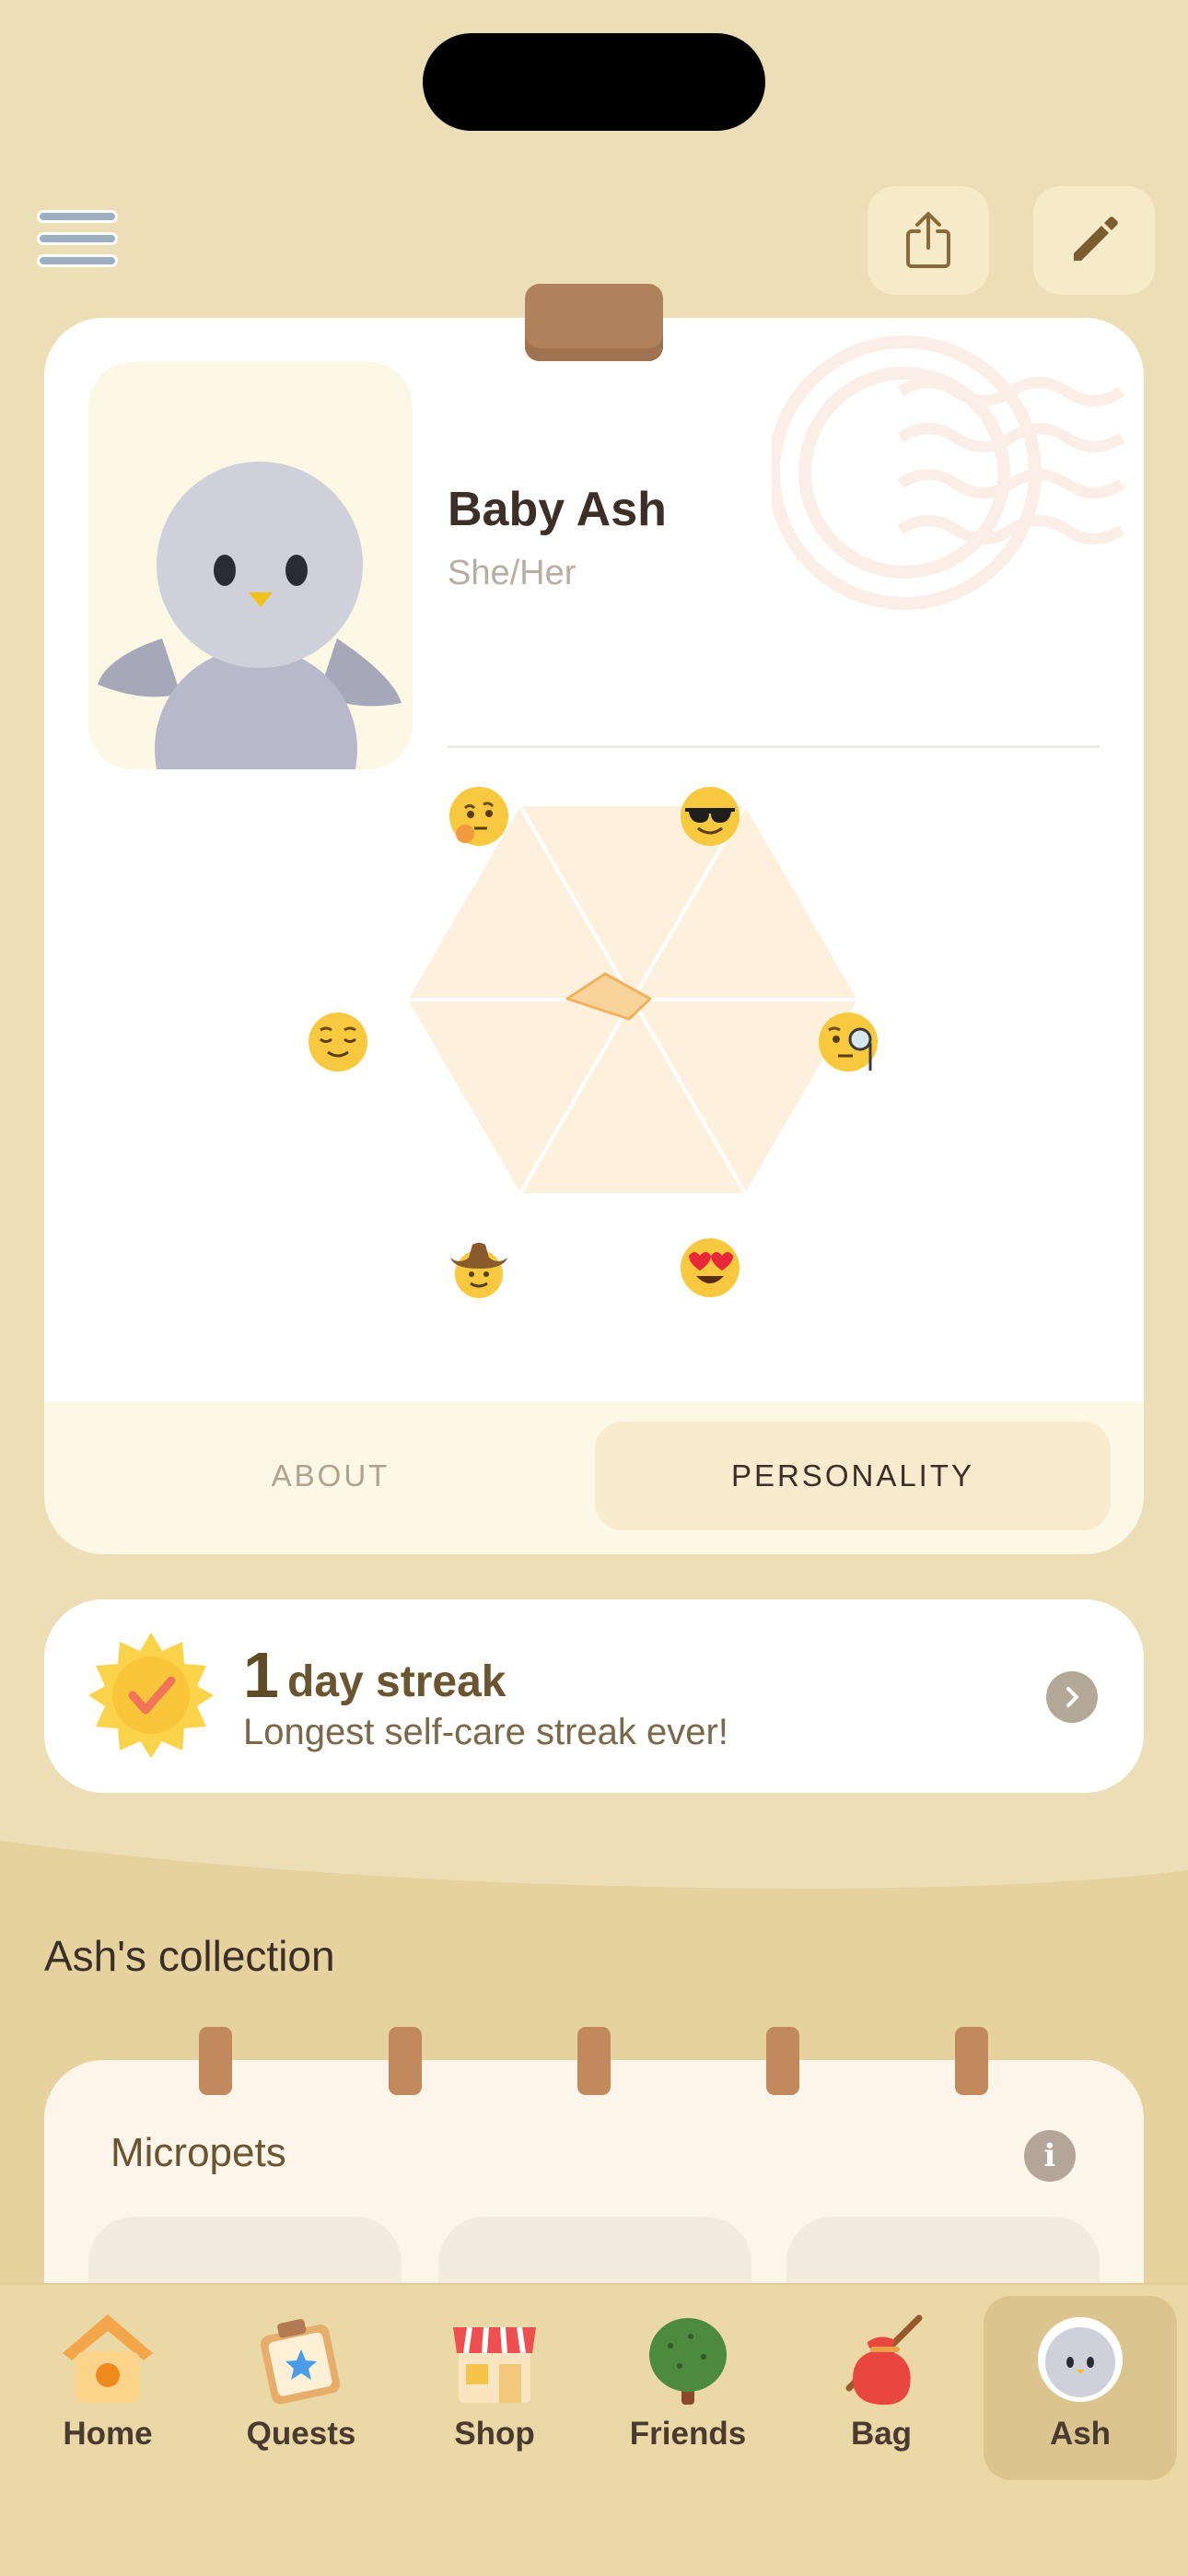 The width and height of the screenshot is (1188, 2576). I want to click on monocle-face-emoji-icon, so click(848, 1042).